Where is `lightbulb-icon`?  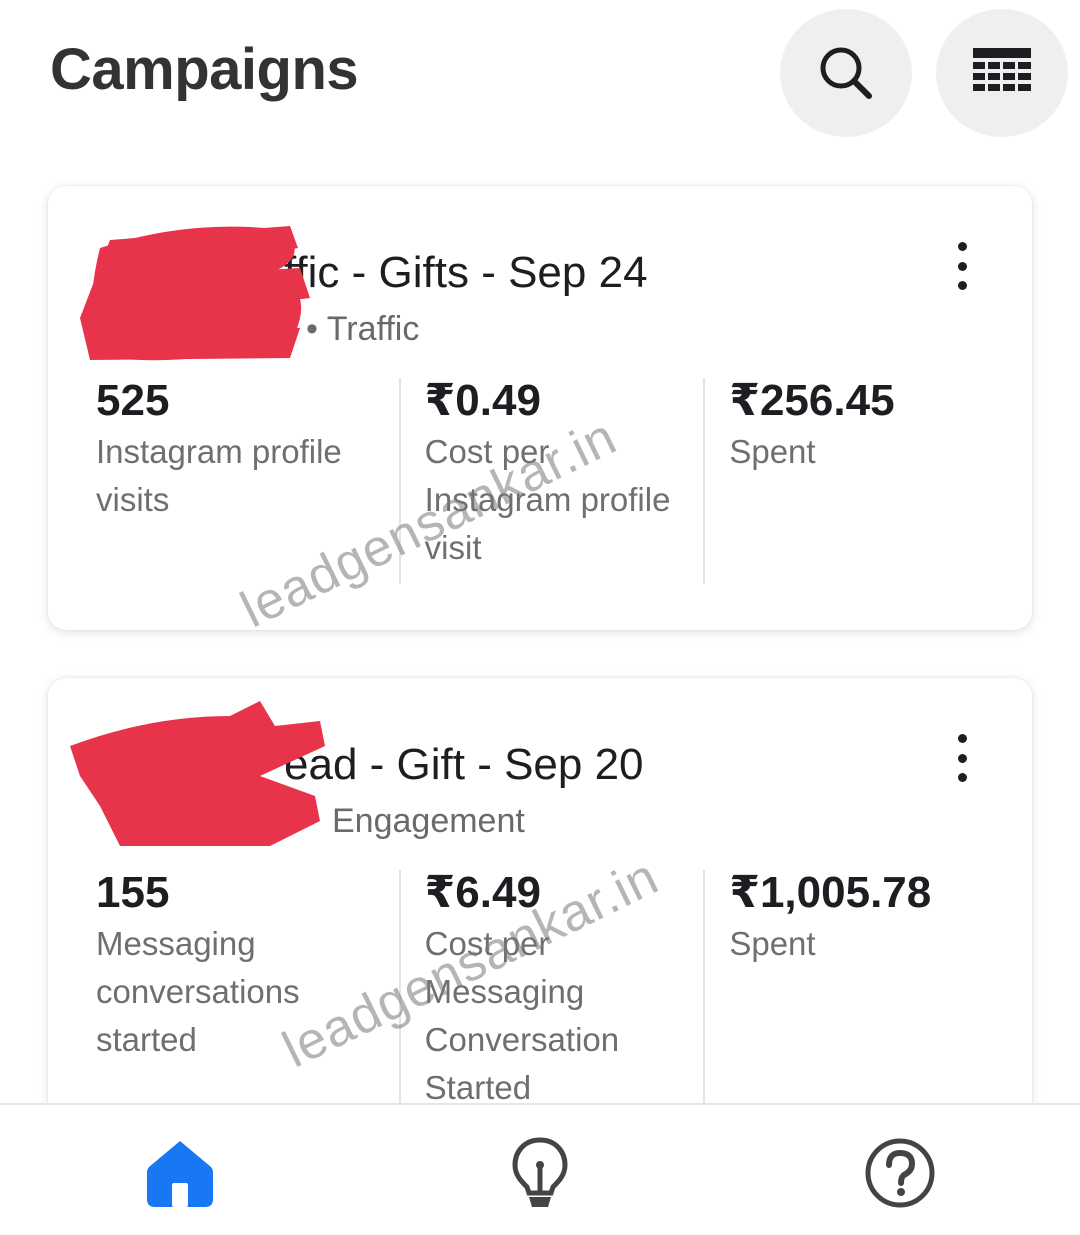 lightbulb-icon is located at coordinates (540, 1172).